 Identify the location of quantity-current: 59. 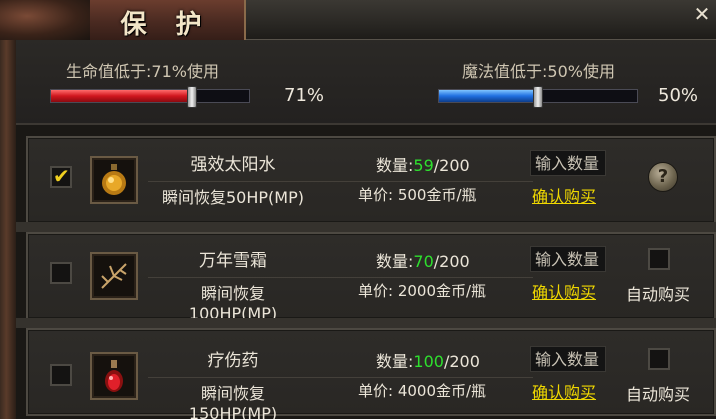
(423, 165).